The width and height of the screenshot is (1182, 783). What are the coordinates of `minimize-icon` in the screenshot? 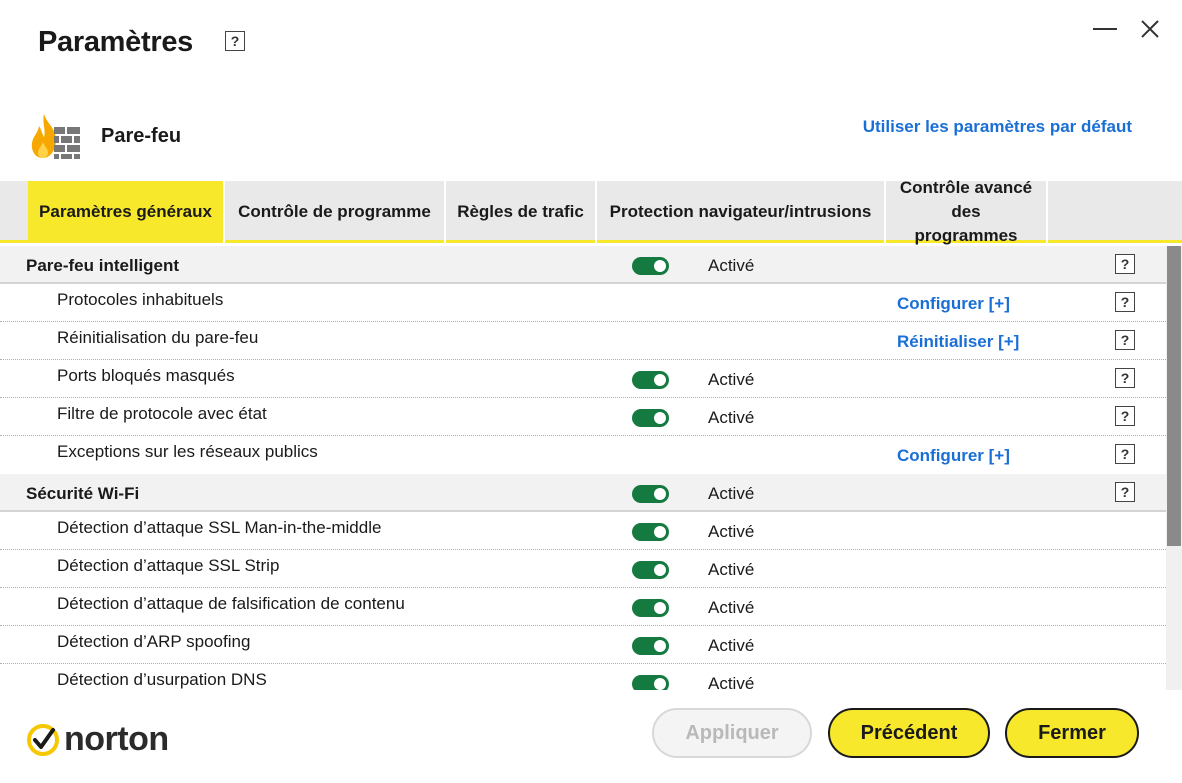 It's located at (1105, 29).